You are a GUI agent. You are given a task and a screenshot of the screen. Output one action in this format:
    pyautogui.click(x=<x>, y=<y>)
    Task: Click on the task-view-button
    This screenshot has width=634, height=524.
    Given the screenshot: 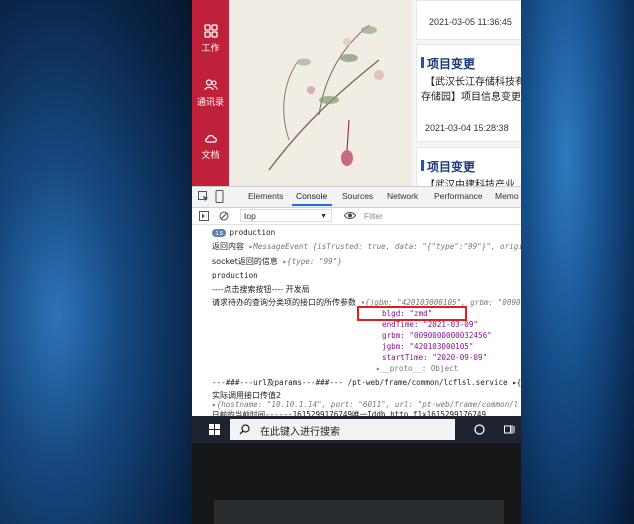 What is the action you would take?
    pyautogui.click(x=508, y=429)
    